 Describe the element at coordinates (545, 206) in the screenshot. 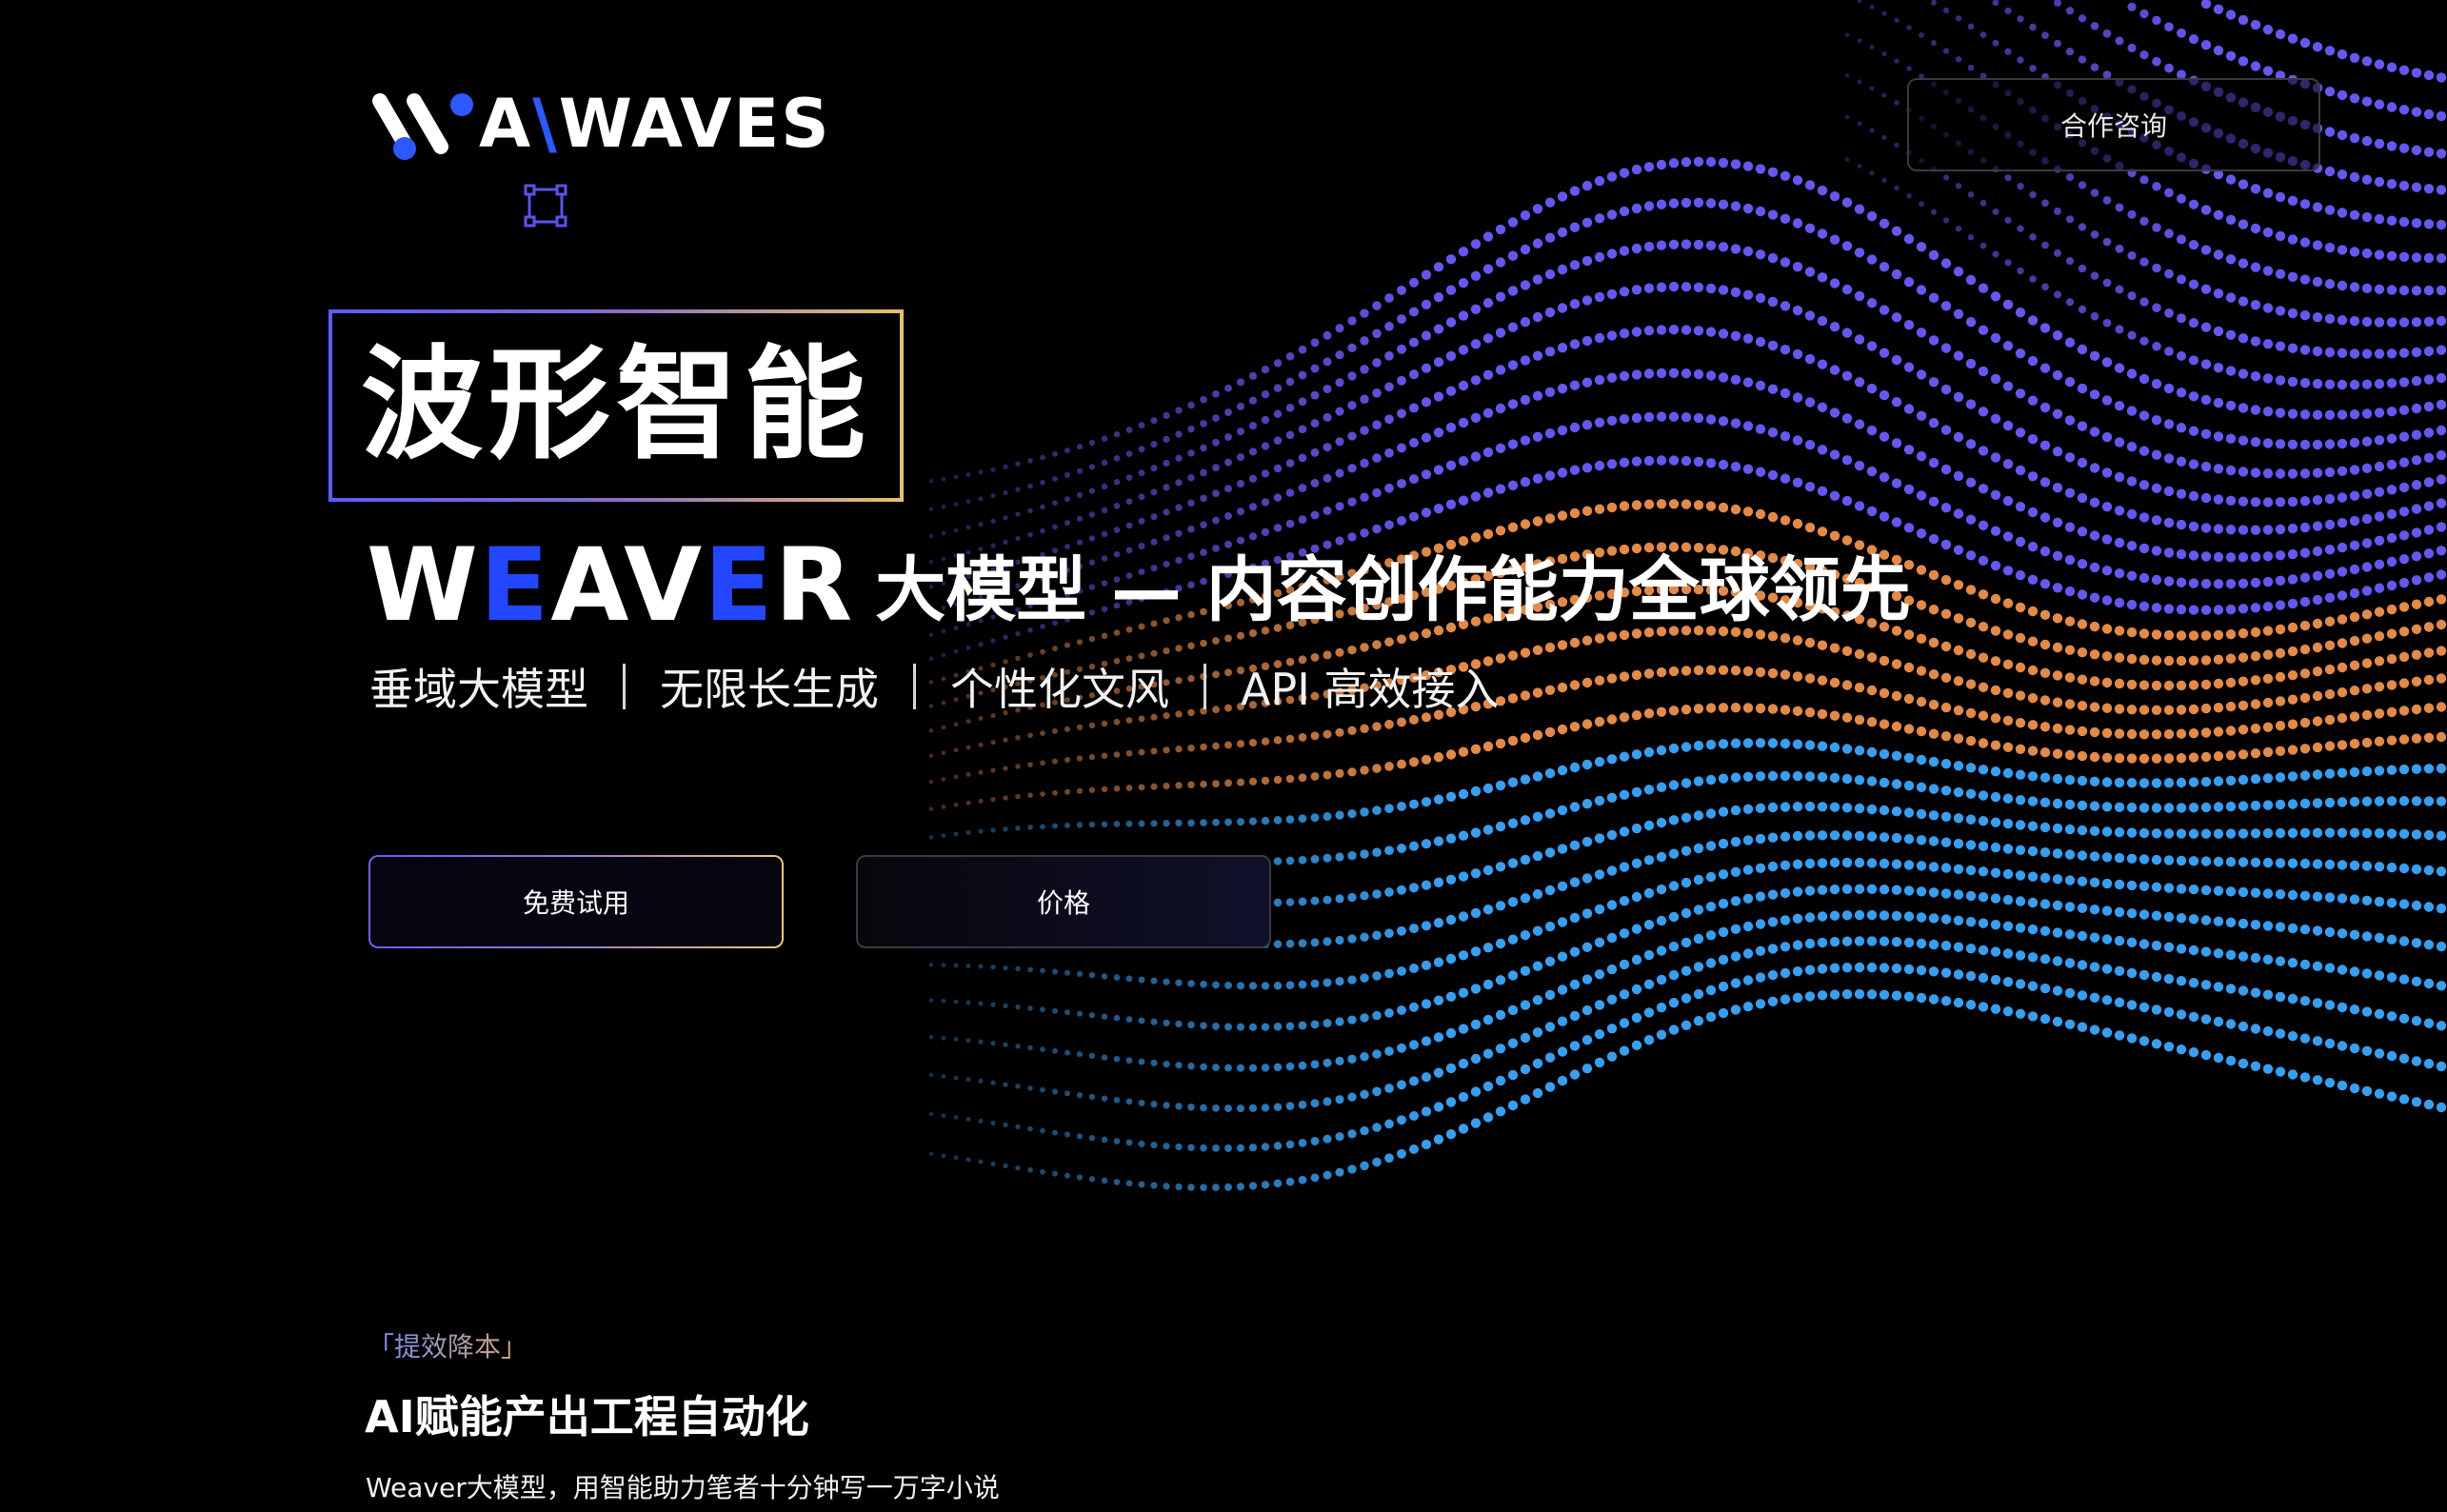

I see `selection-box-icon` at that location.